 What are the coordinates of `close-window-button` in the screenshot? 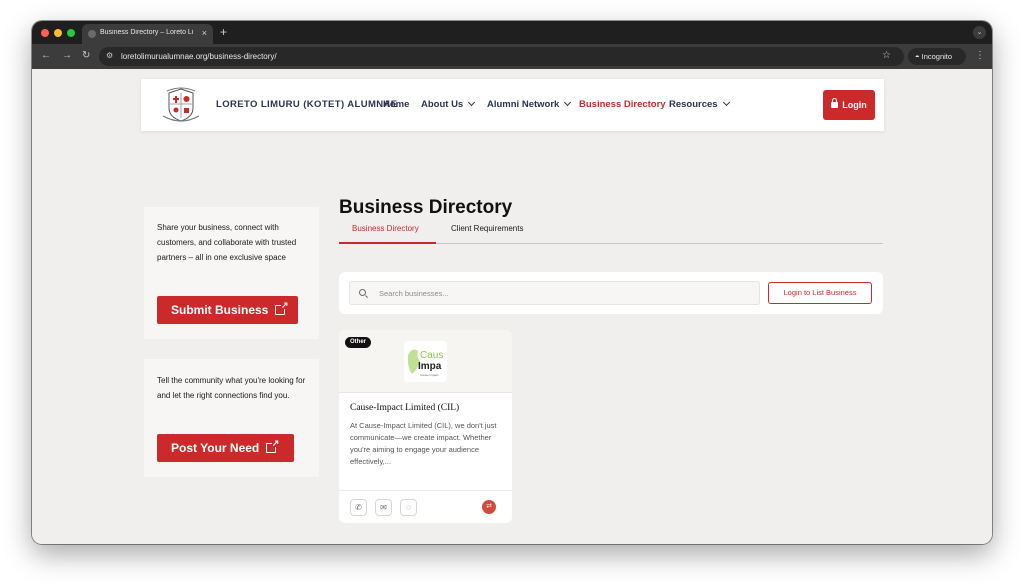 It's located at (45, 33).